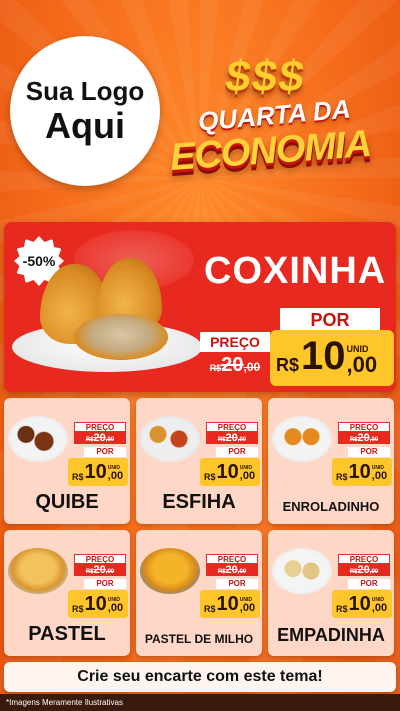 This screenshot has height=711, width=400. Describe the element at coordinates (67, 502) in the screenshot. I see `product-name: QUIBE` at that location.